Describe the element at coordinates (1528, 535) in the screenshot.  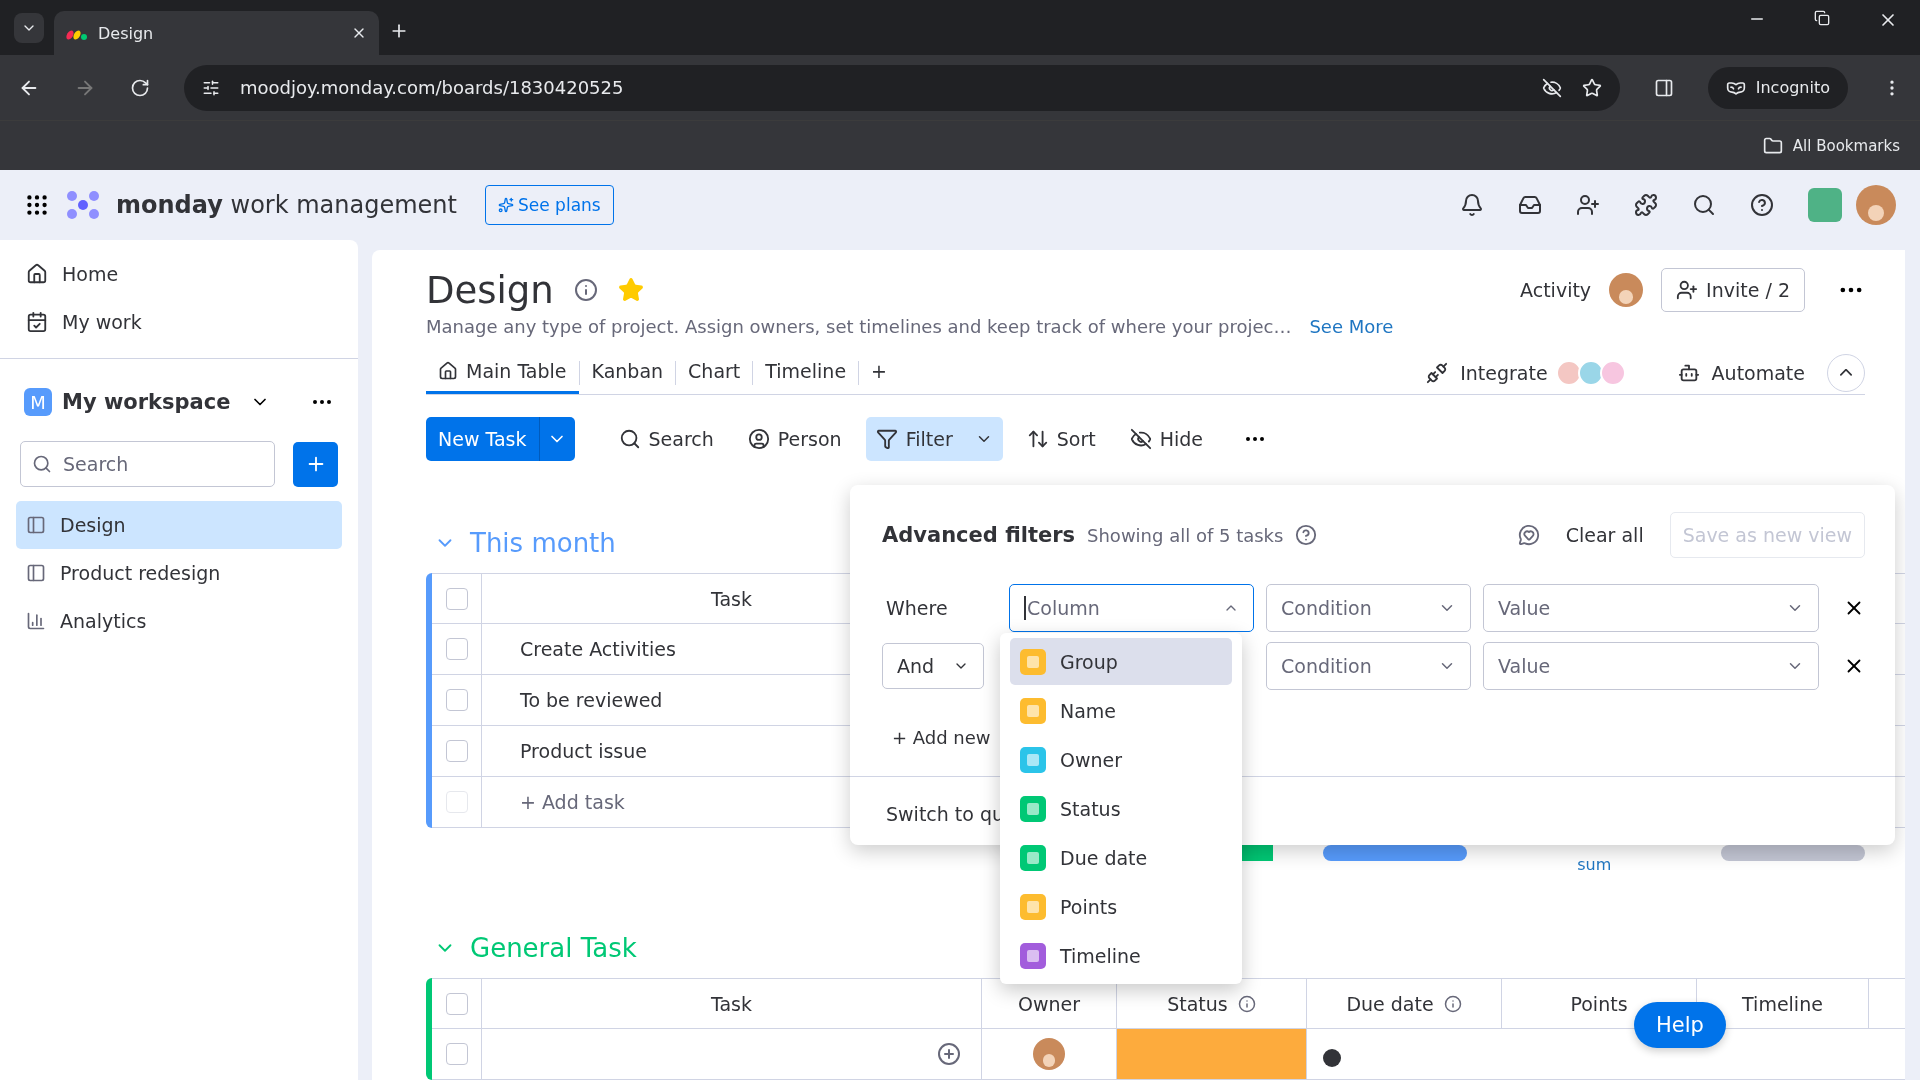
I see `feedback-icon` at that location.